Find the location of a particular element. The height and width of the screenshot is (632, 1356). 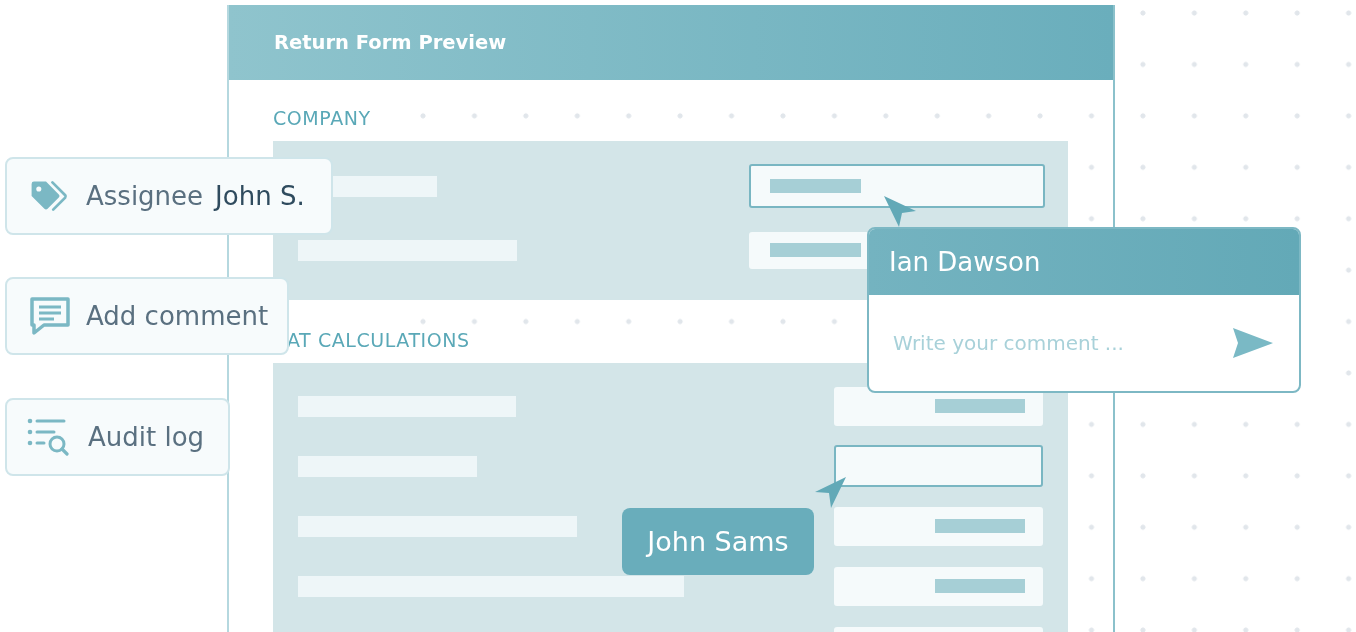

user-name-tag: John Sams is located at coordinates (718, 541).